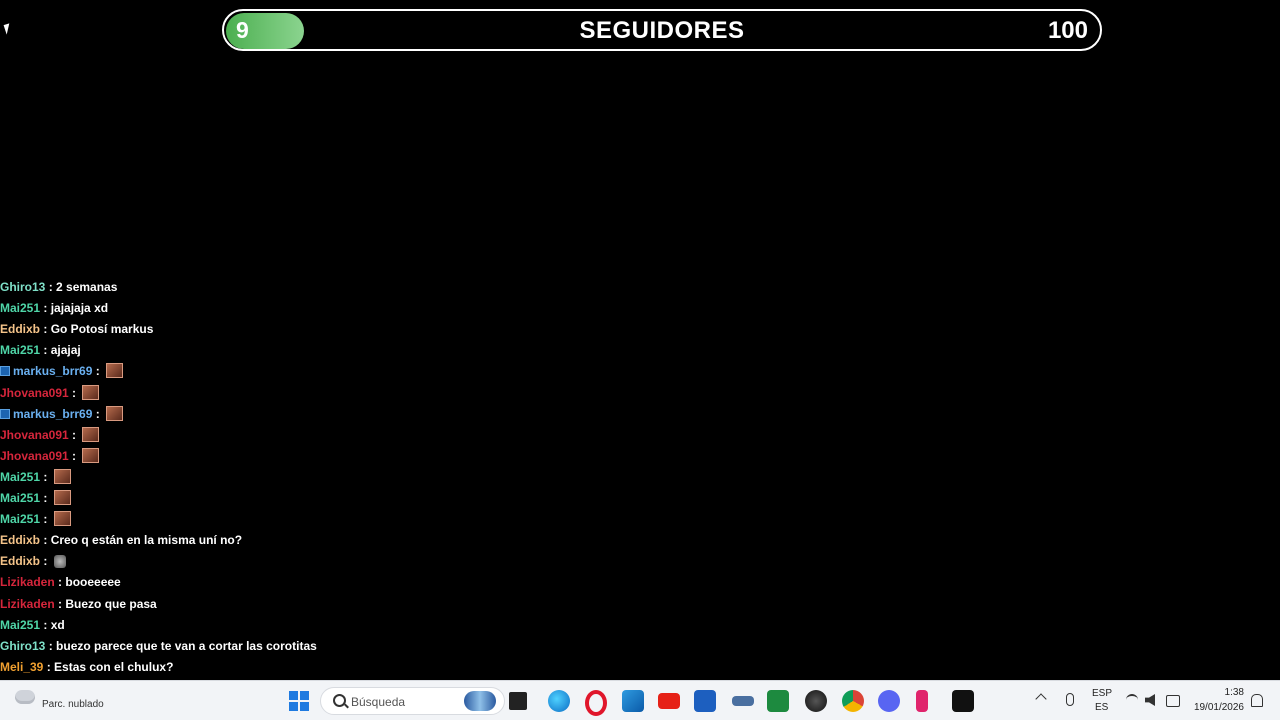  I want to click on edge-icon, so click(559, 701).